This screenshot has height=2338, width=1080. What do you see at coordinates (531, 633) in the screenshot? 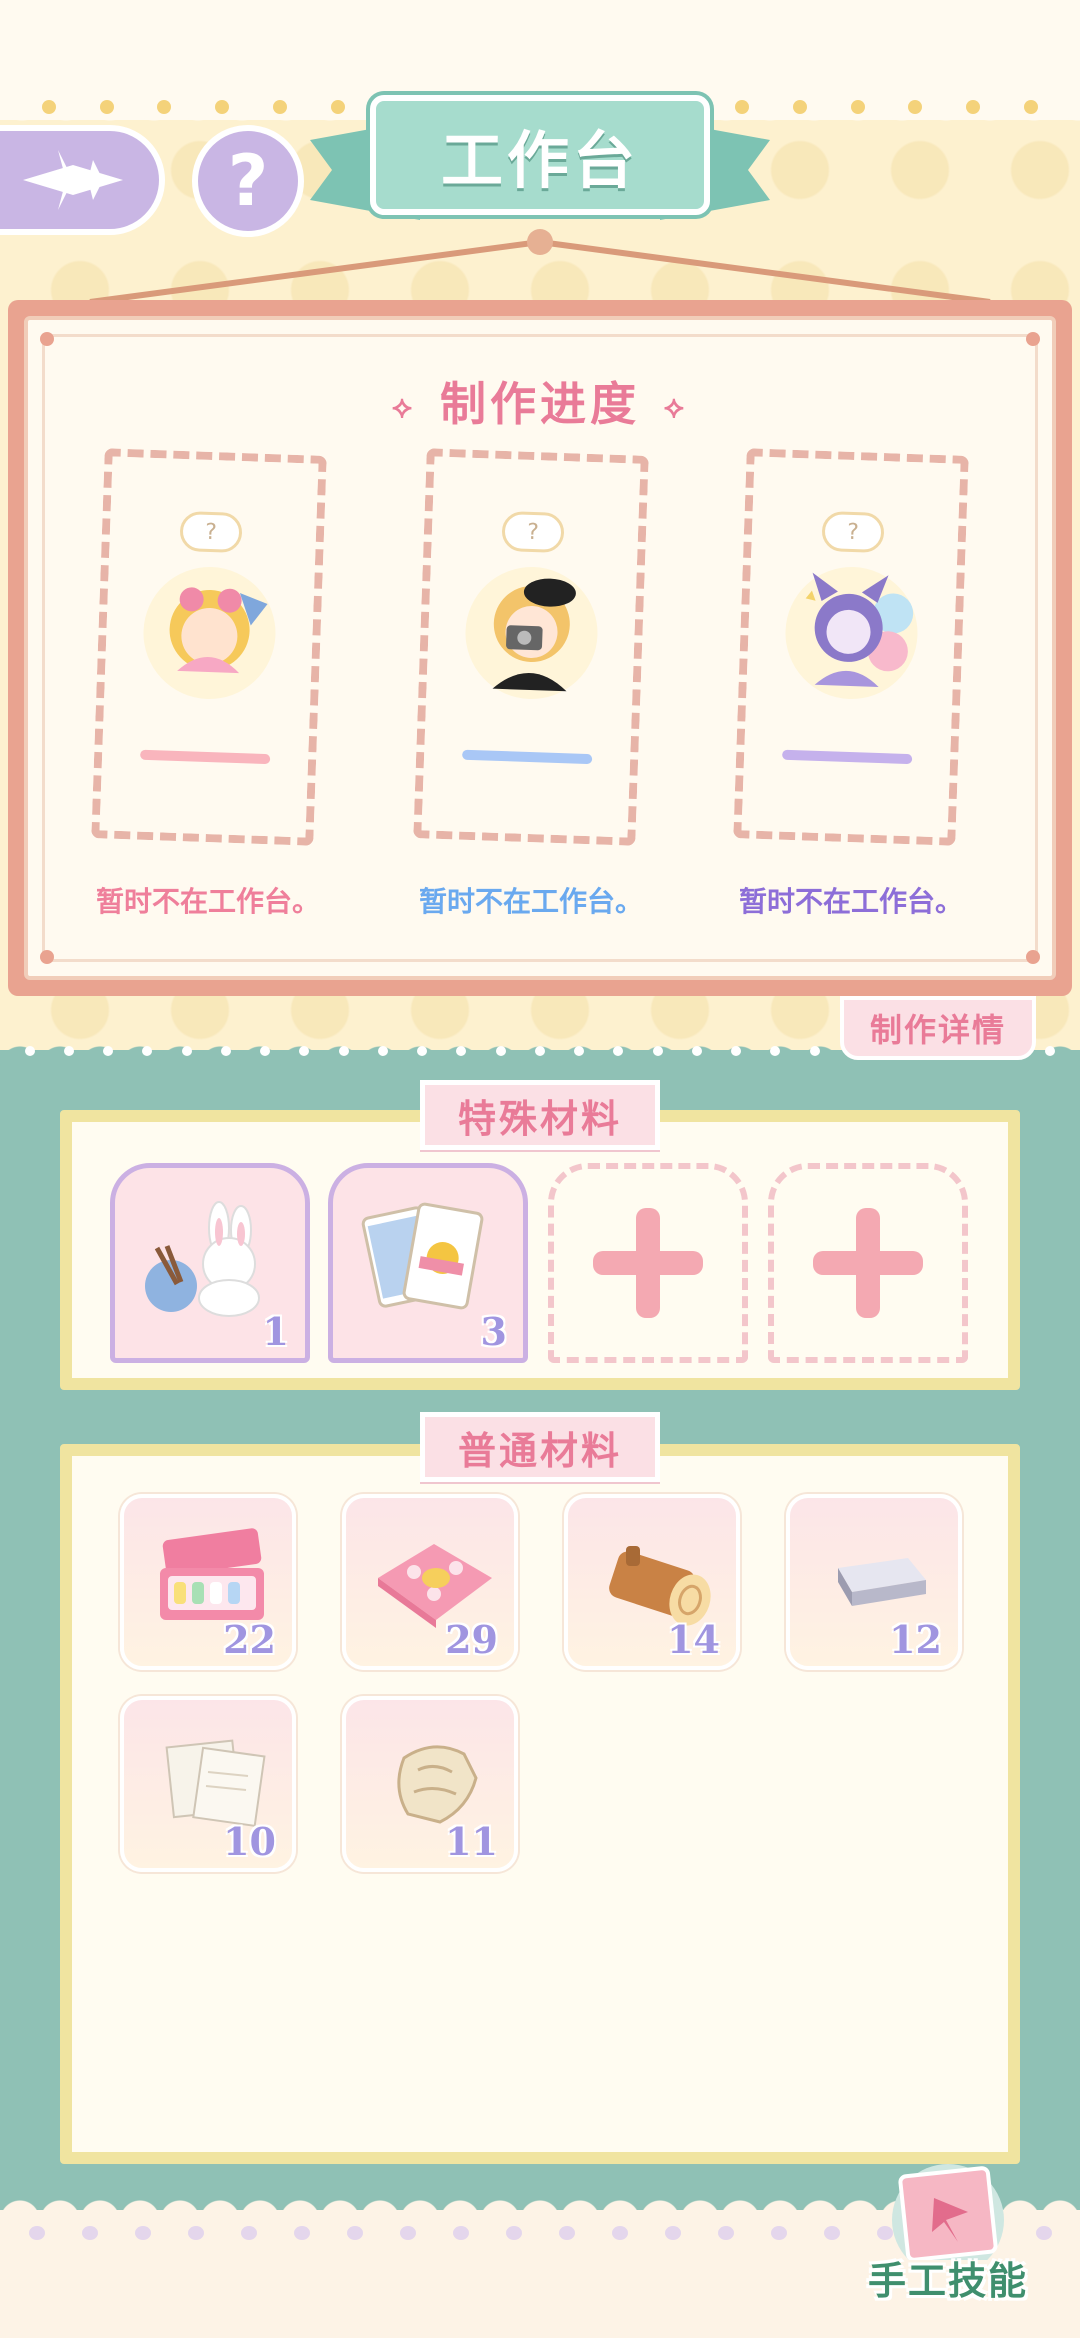
I see `character-portrait-camera-boy` at bounding box center [531, 633].